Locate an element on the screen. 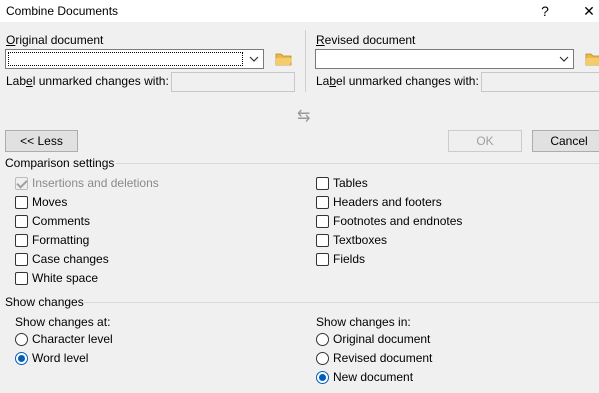 The width and height of the screenshot is (599, 393). radio-revised-document: Revised document is located at coordinates (374, 358).